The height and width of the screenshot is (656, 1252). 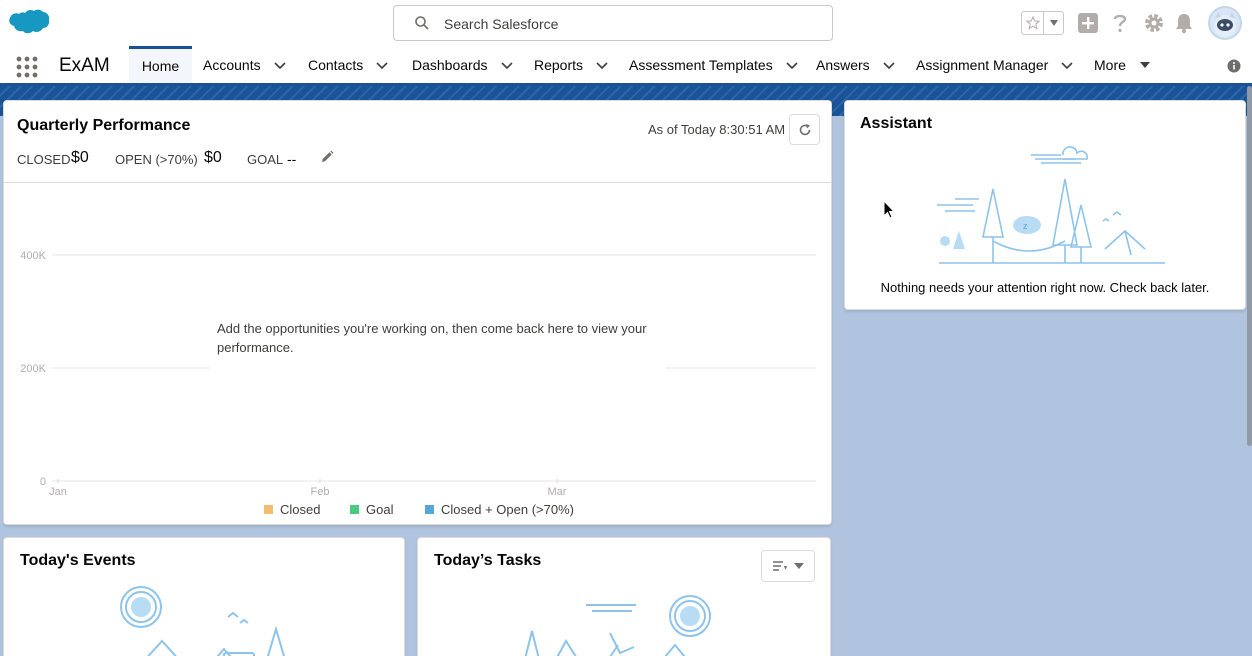 I want to click on task-filter-button, so click(x=788, y=566).